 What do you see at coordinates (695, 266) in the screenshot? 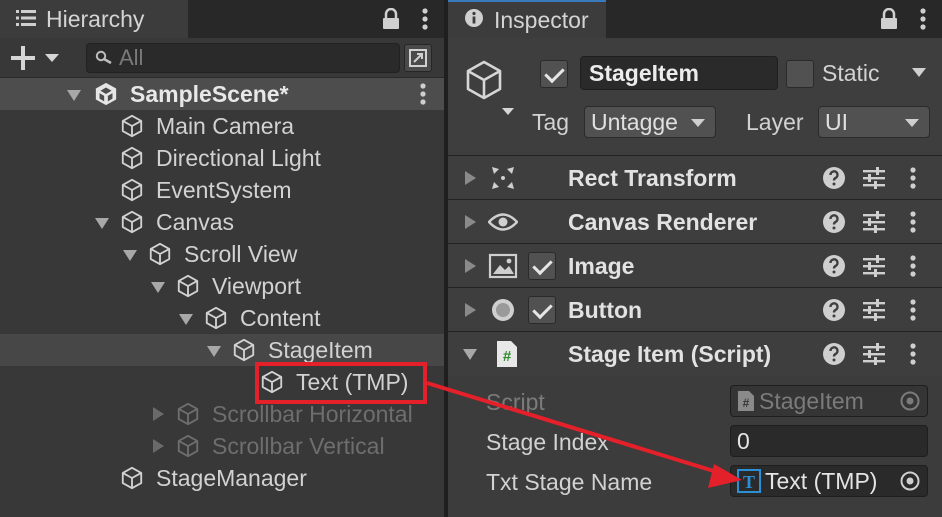
I see `component-image: Image` at bounding box center [695, 266].